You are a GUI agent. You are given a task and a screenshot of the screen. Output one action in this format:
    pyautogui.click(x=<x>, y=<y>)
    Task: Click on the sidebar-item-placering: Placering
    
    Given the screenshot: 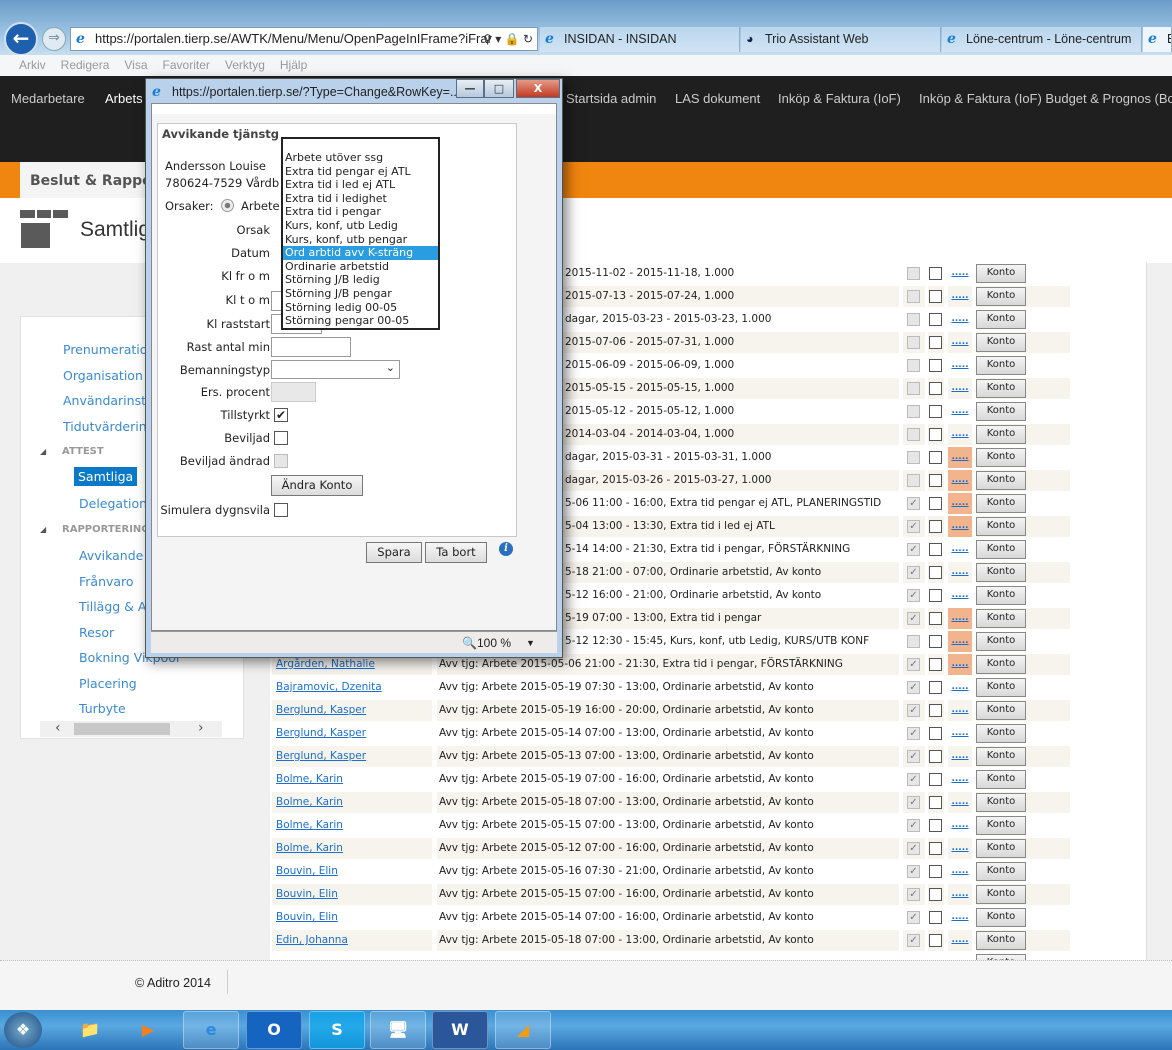 What is the action you would take?
    pyautogui.click(x=108, y=683)
    